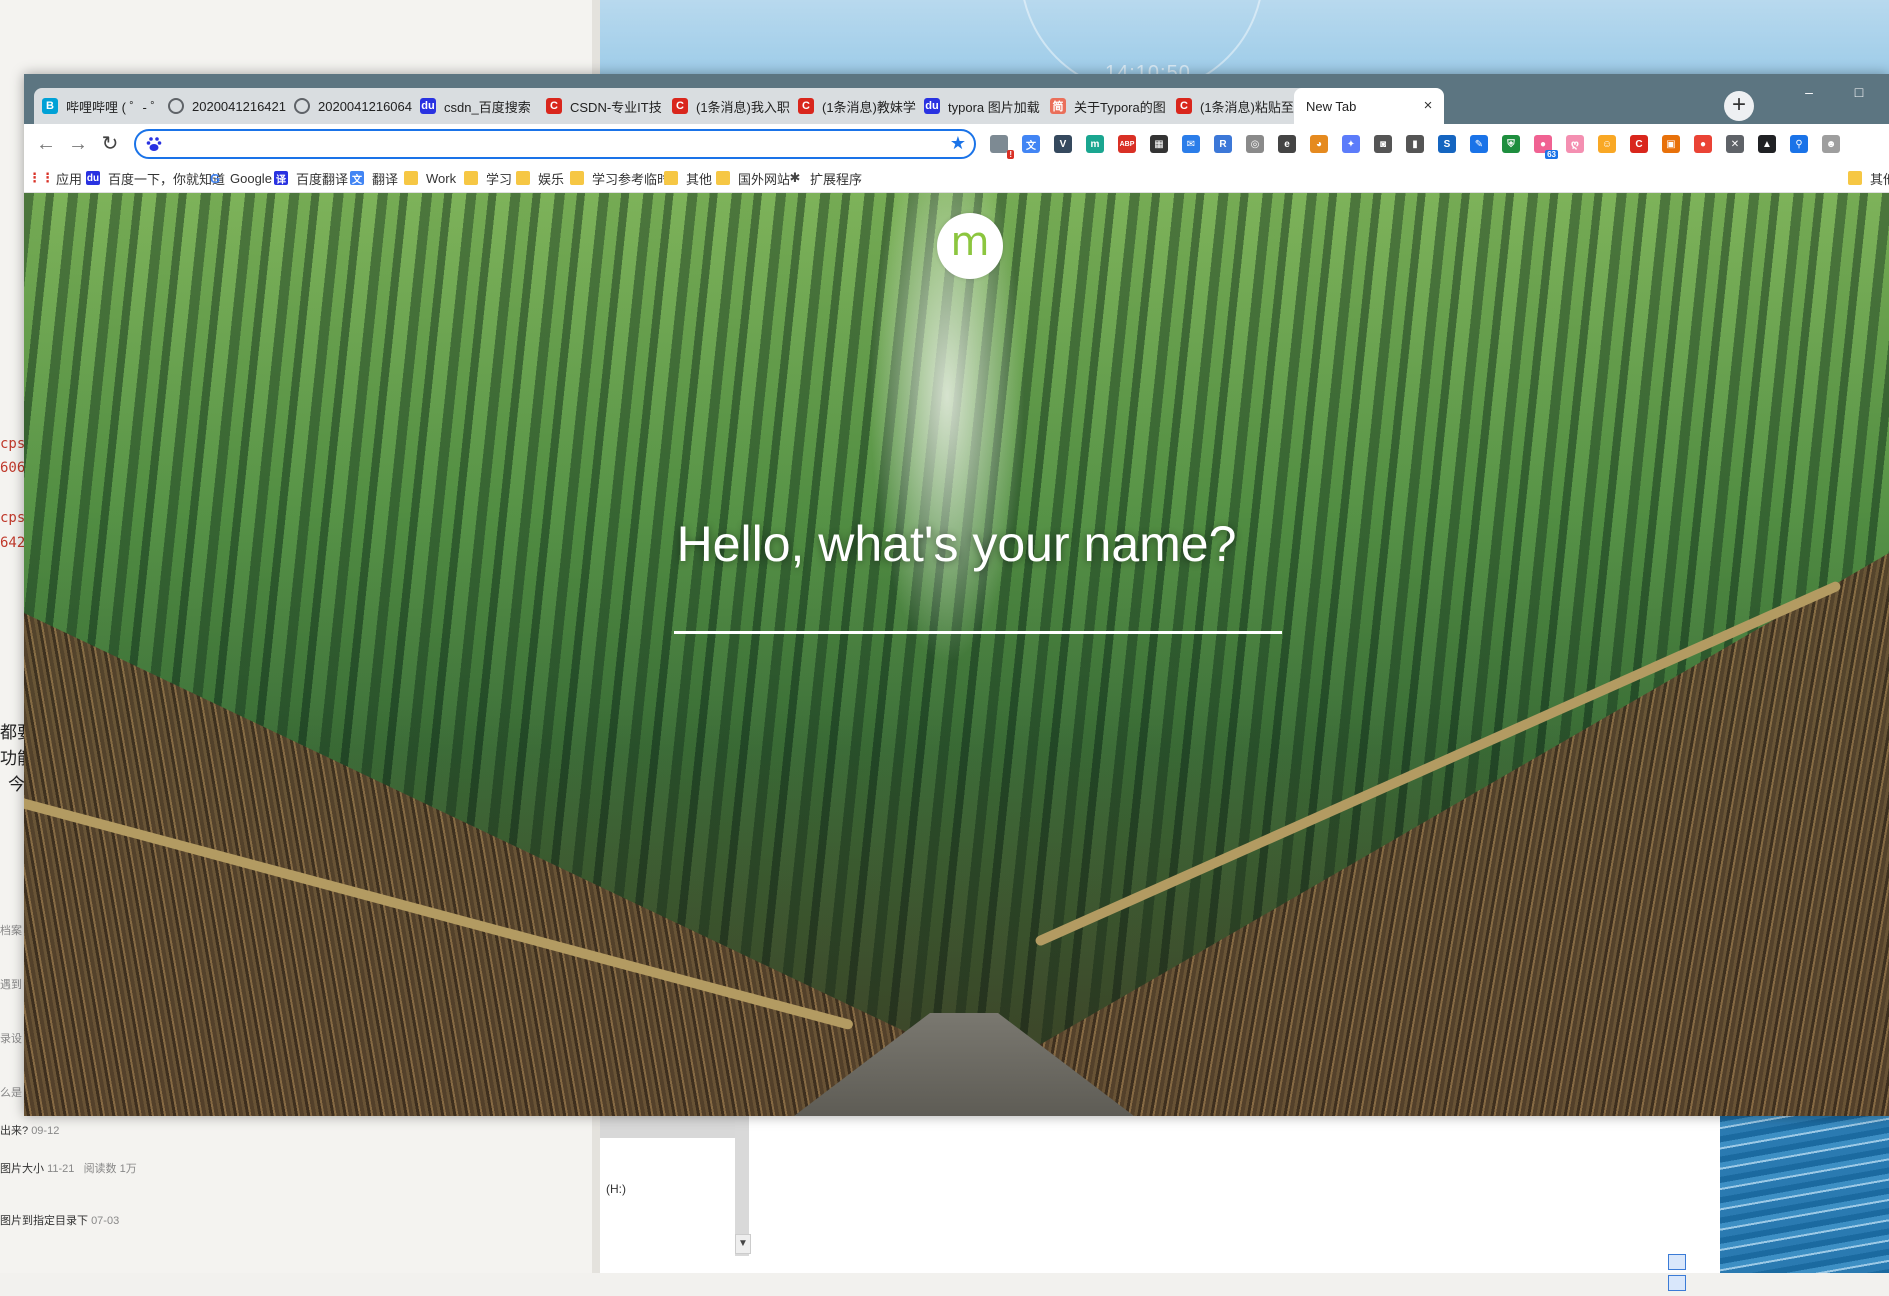 The width and height of the screenshot is (1889, 1296). Describe the element at coordinates (1351, 144) in the screenshot. I see `ext-feather-icon: ✦` at that location.